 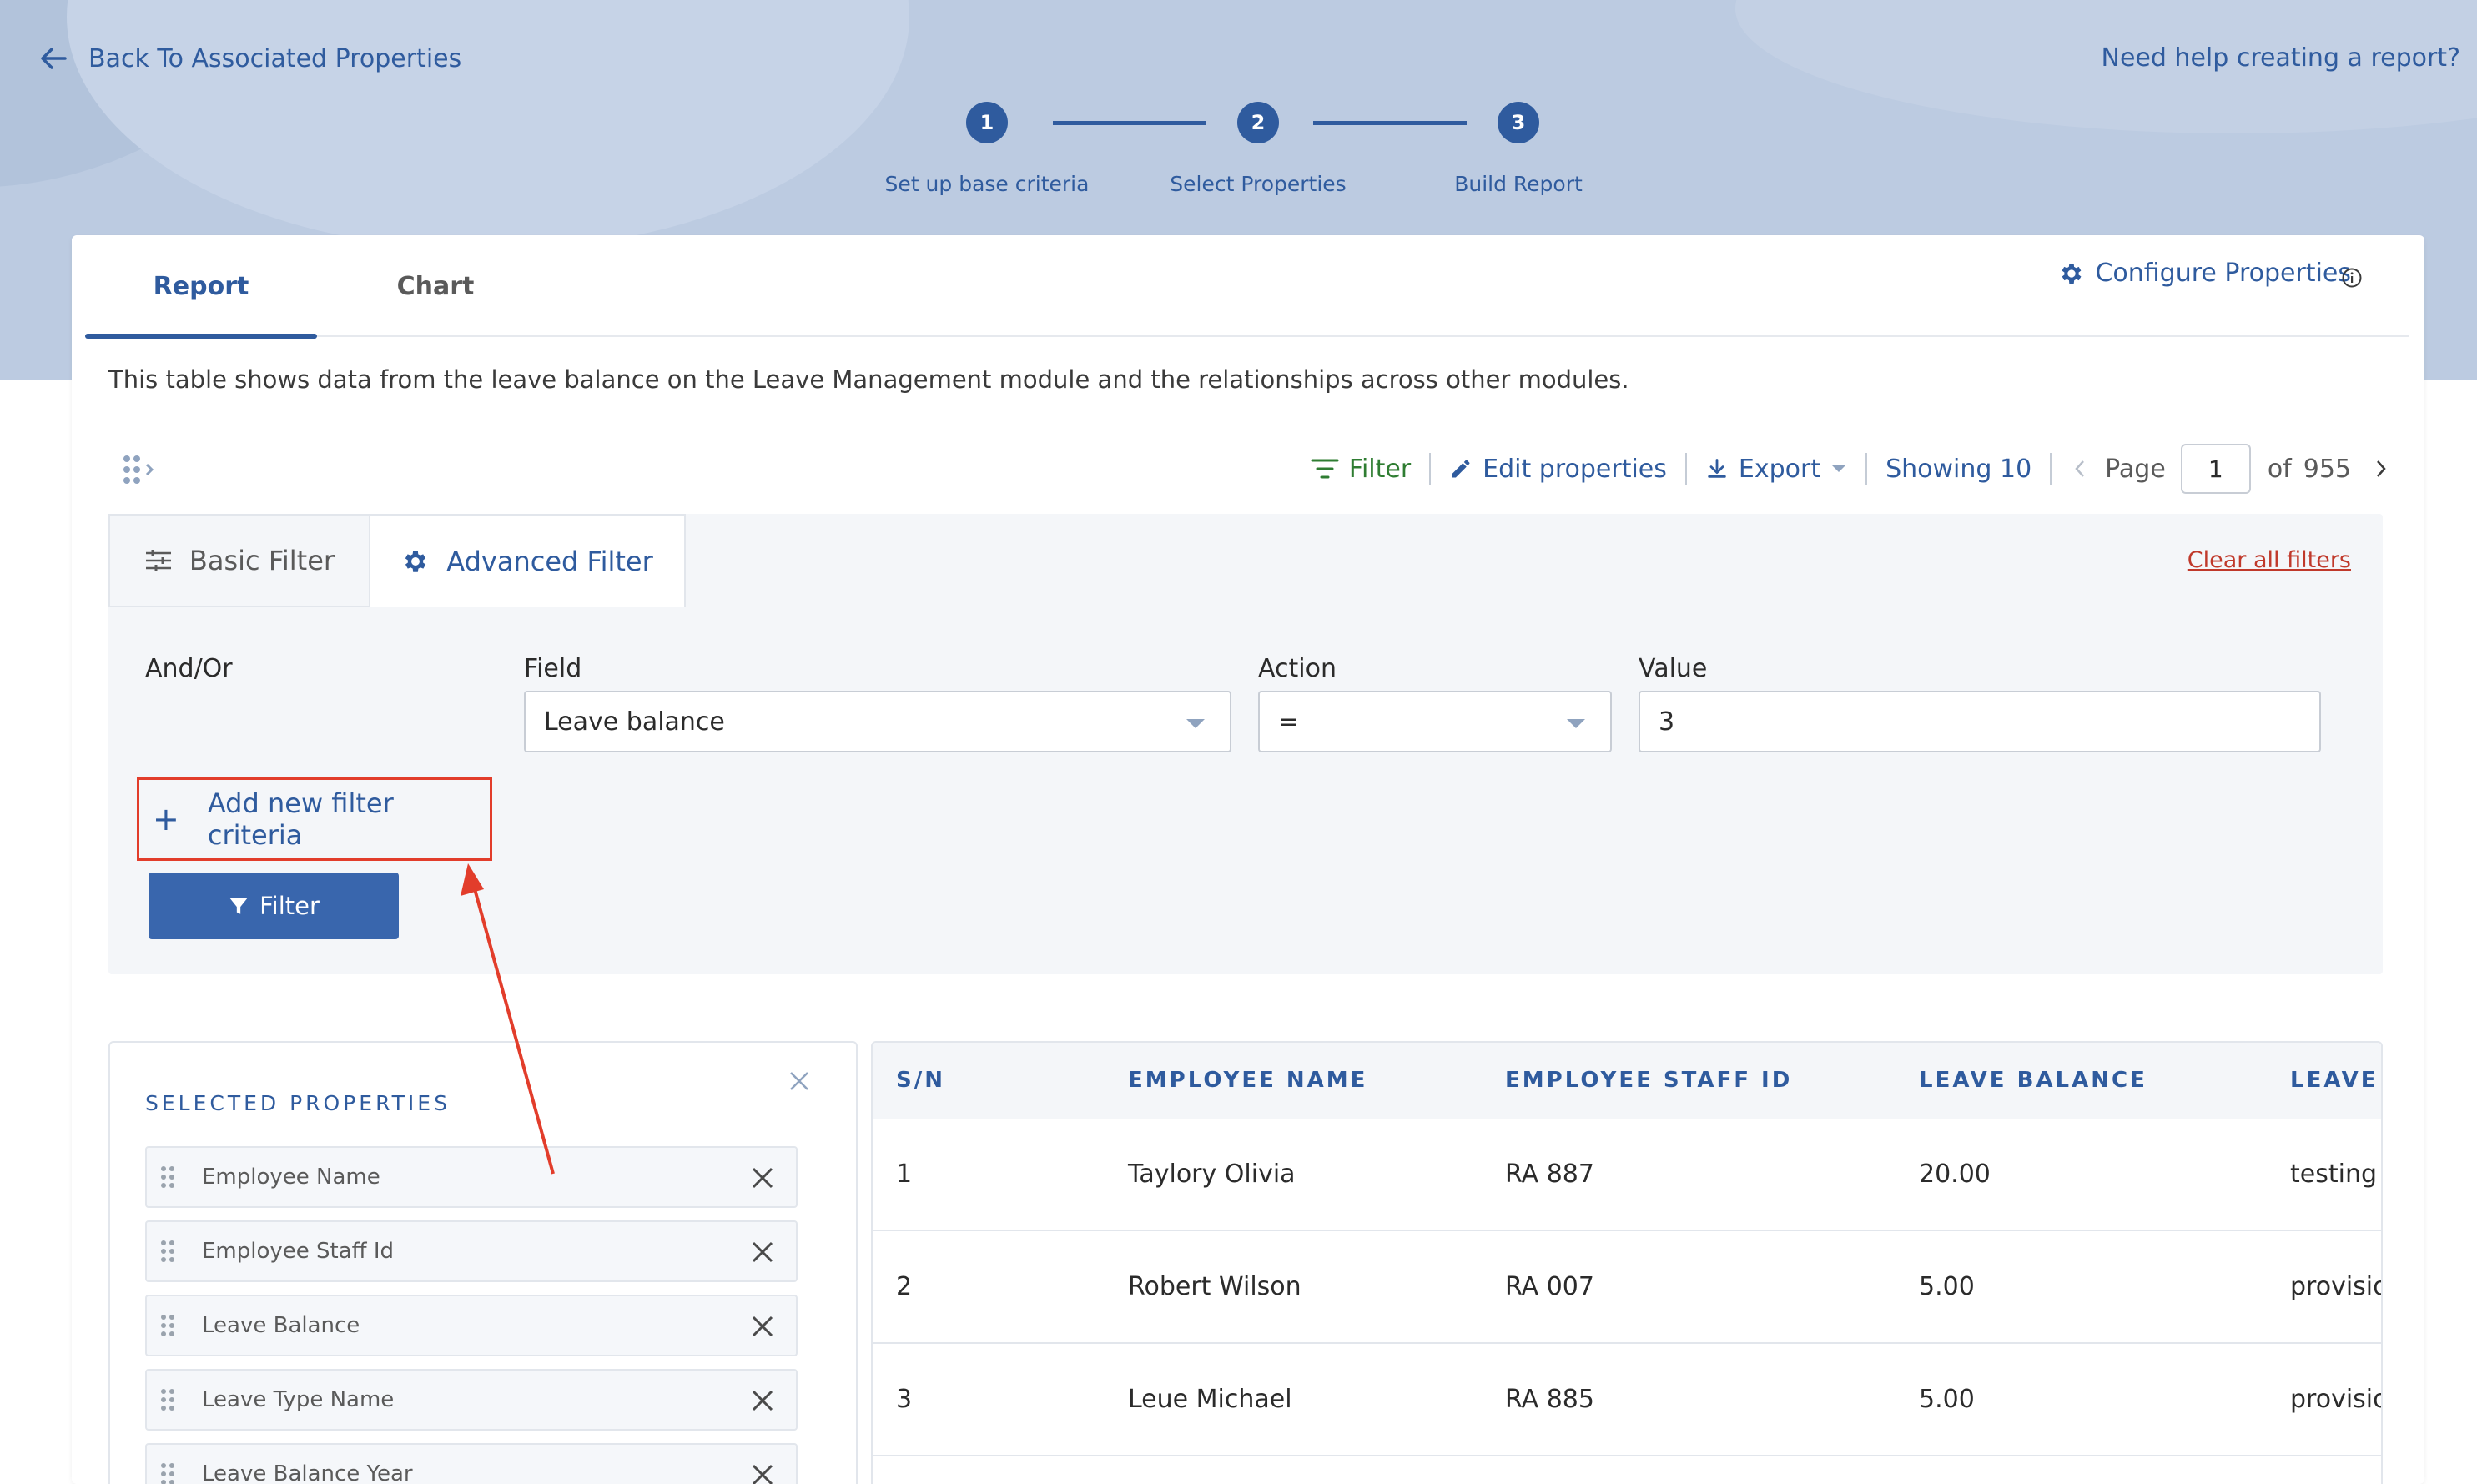 What do you see at coordinates (1576, 723) in the screenshot?
I see `chevron-down-icon` at bounding box center [1576, 723].